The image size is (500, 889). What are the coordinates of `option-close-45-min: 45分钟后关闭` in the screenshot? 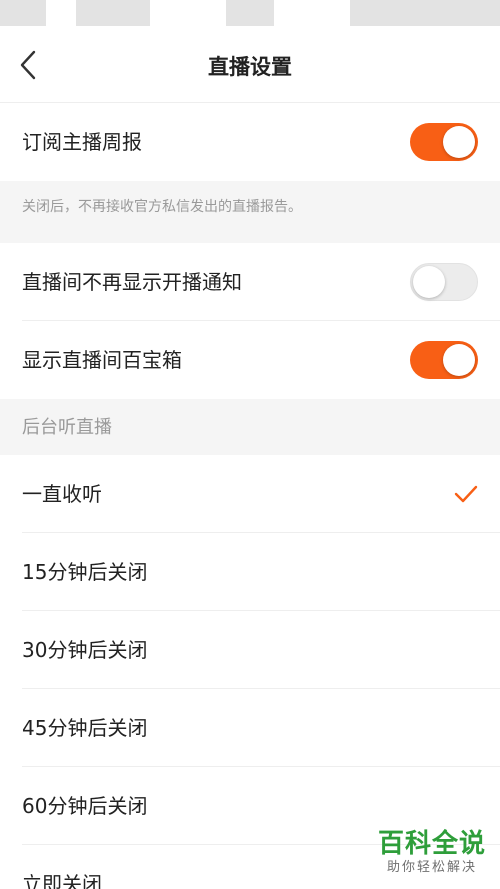 It's located at (250, 728).